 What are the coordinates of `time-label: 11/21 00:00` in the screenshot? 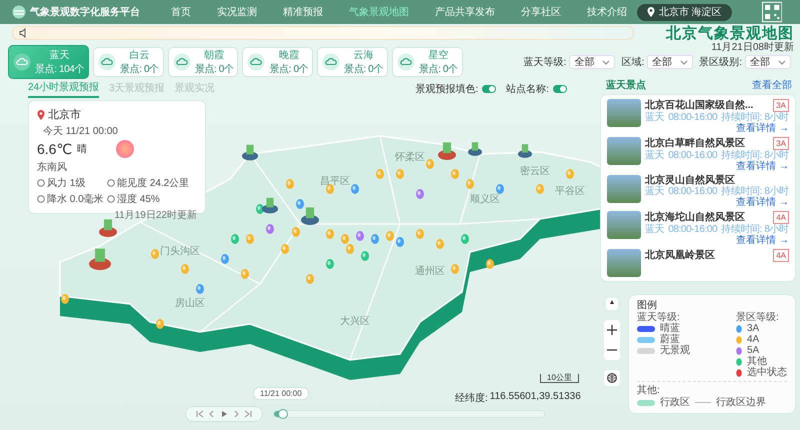 It's located at (281, 393).